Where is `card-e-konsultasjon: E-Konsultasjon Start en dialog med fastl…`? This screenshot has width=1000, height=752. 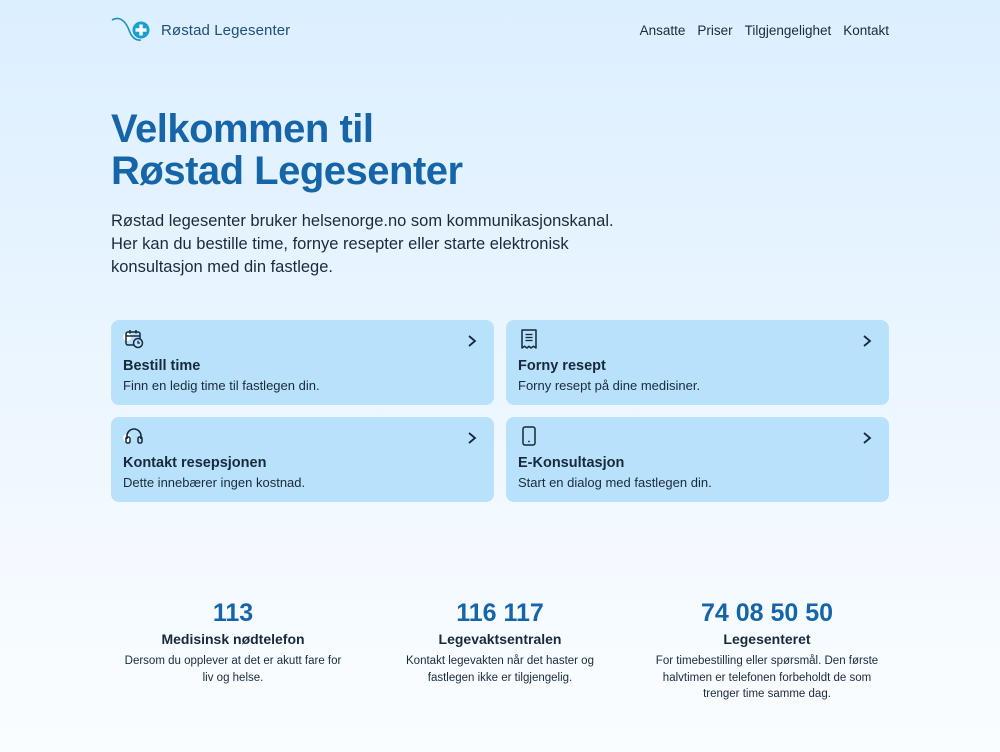
card-e-konsultasjon: E-Konsultasjon Start en dialog med fastl… is located at coordinates (697, 459).